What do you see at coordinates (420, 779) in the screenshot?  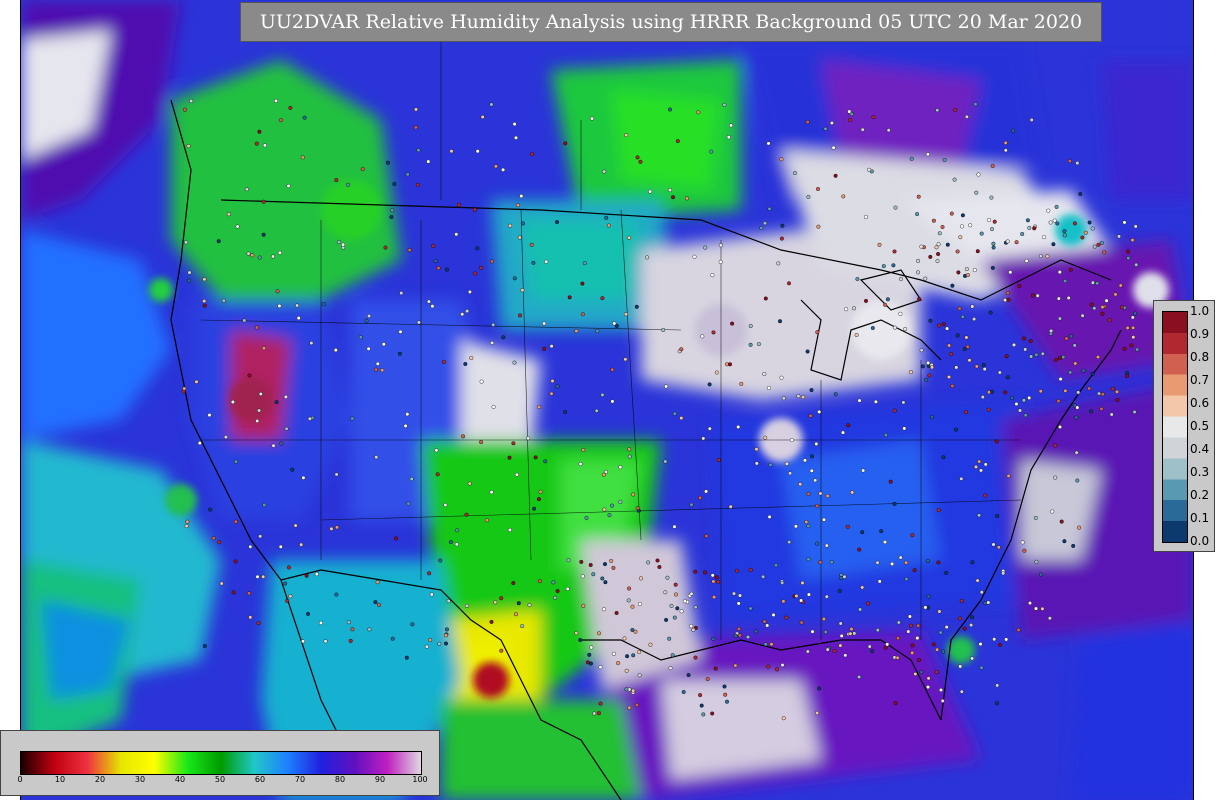 I see `rh-tick-label: 100` at bounding box center [420, 779].